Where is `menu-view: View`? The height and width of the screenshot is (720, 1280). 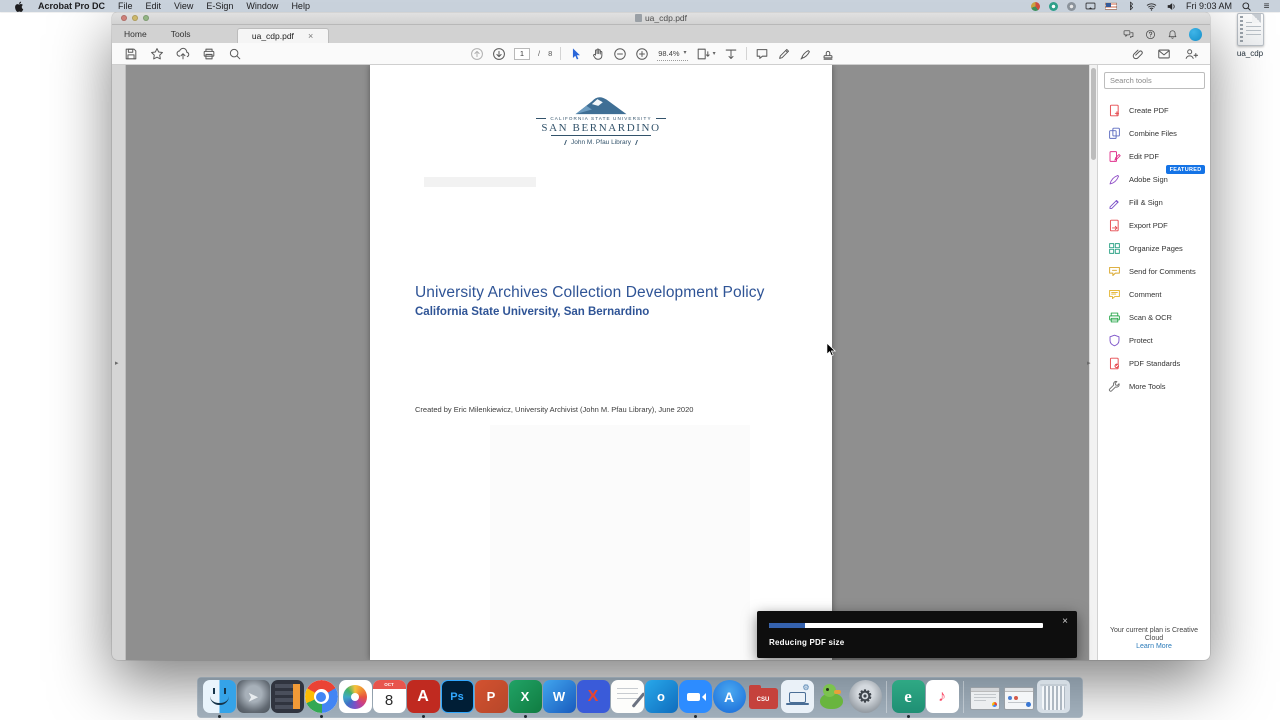
menu-view: View is located at coordinates (183, 6).